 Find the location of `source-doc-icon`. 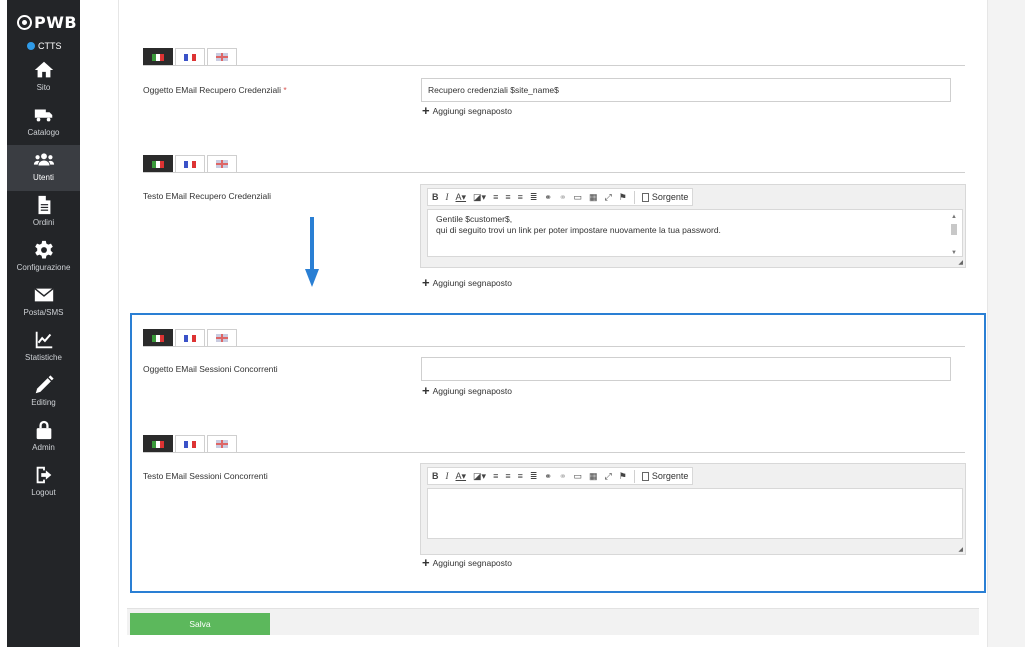

source-doc-icon is located at coordinates (645, 476).